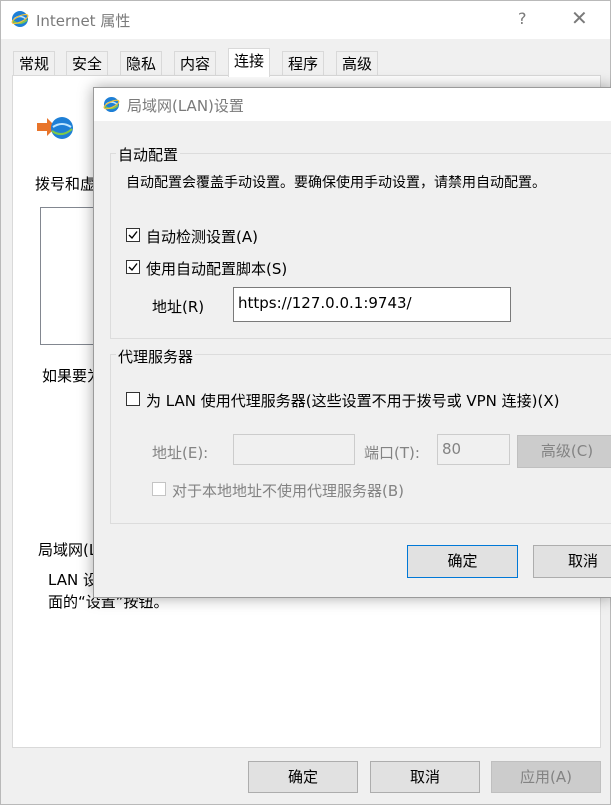 This screenshot has width=611, height=805. I want to click on dialog-title: 局域网(LAN)设置, so click(185, 106).